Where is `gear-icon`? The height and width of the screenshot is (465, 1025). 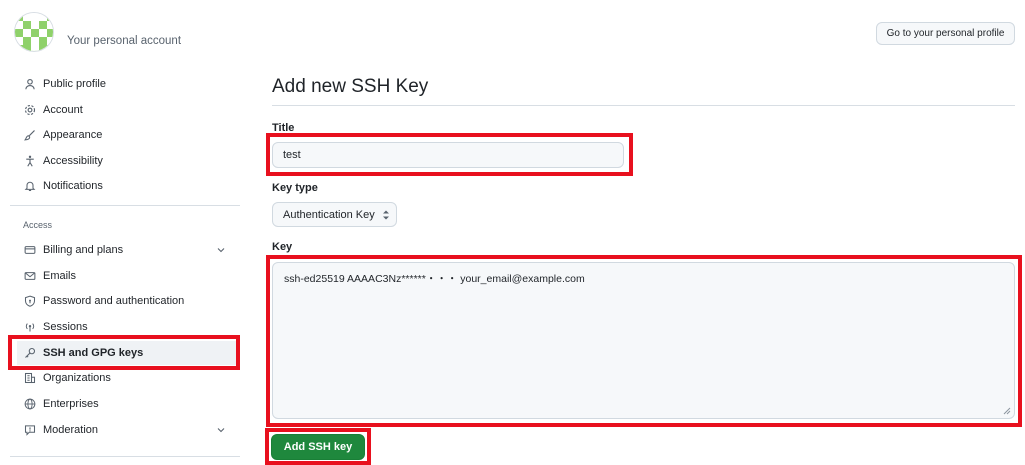
gear-icon is located at coordinates (30, 110).